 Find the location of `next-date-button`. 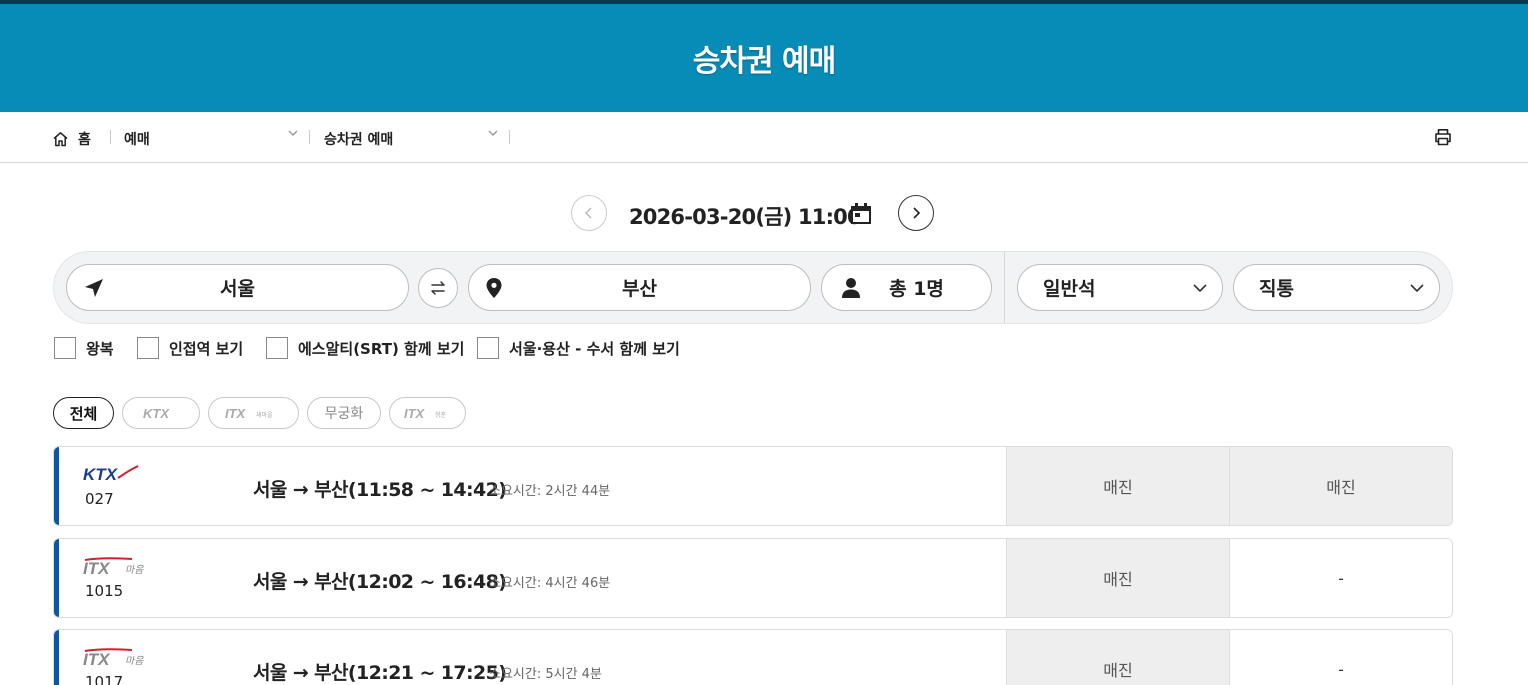

next-date-button is located at coordinates (916, 213).